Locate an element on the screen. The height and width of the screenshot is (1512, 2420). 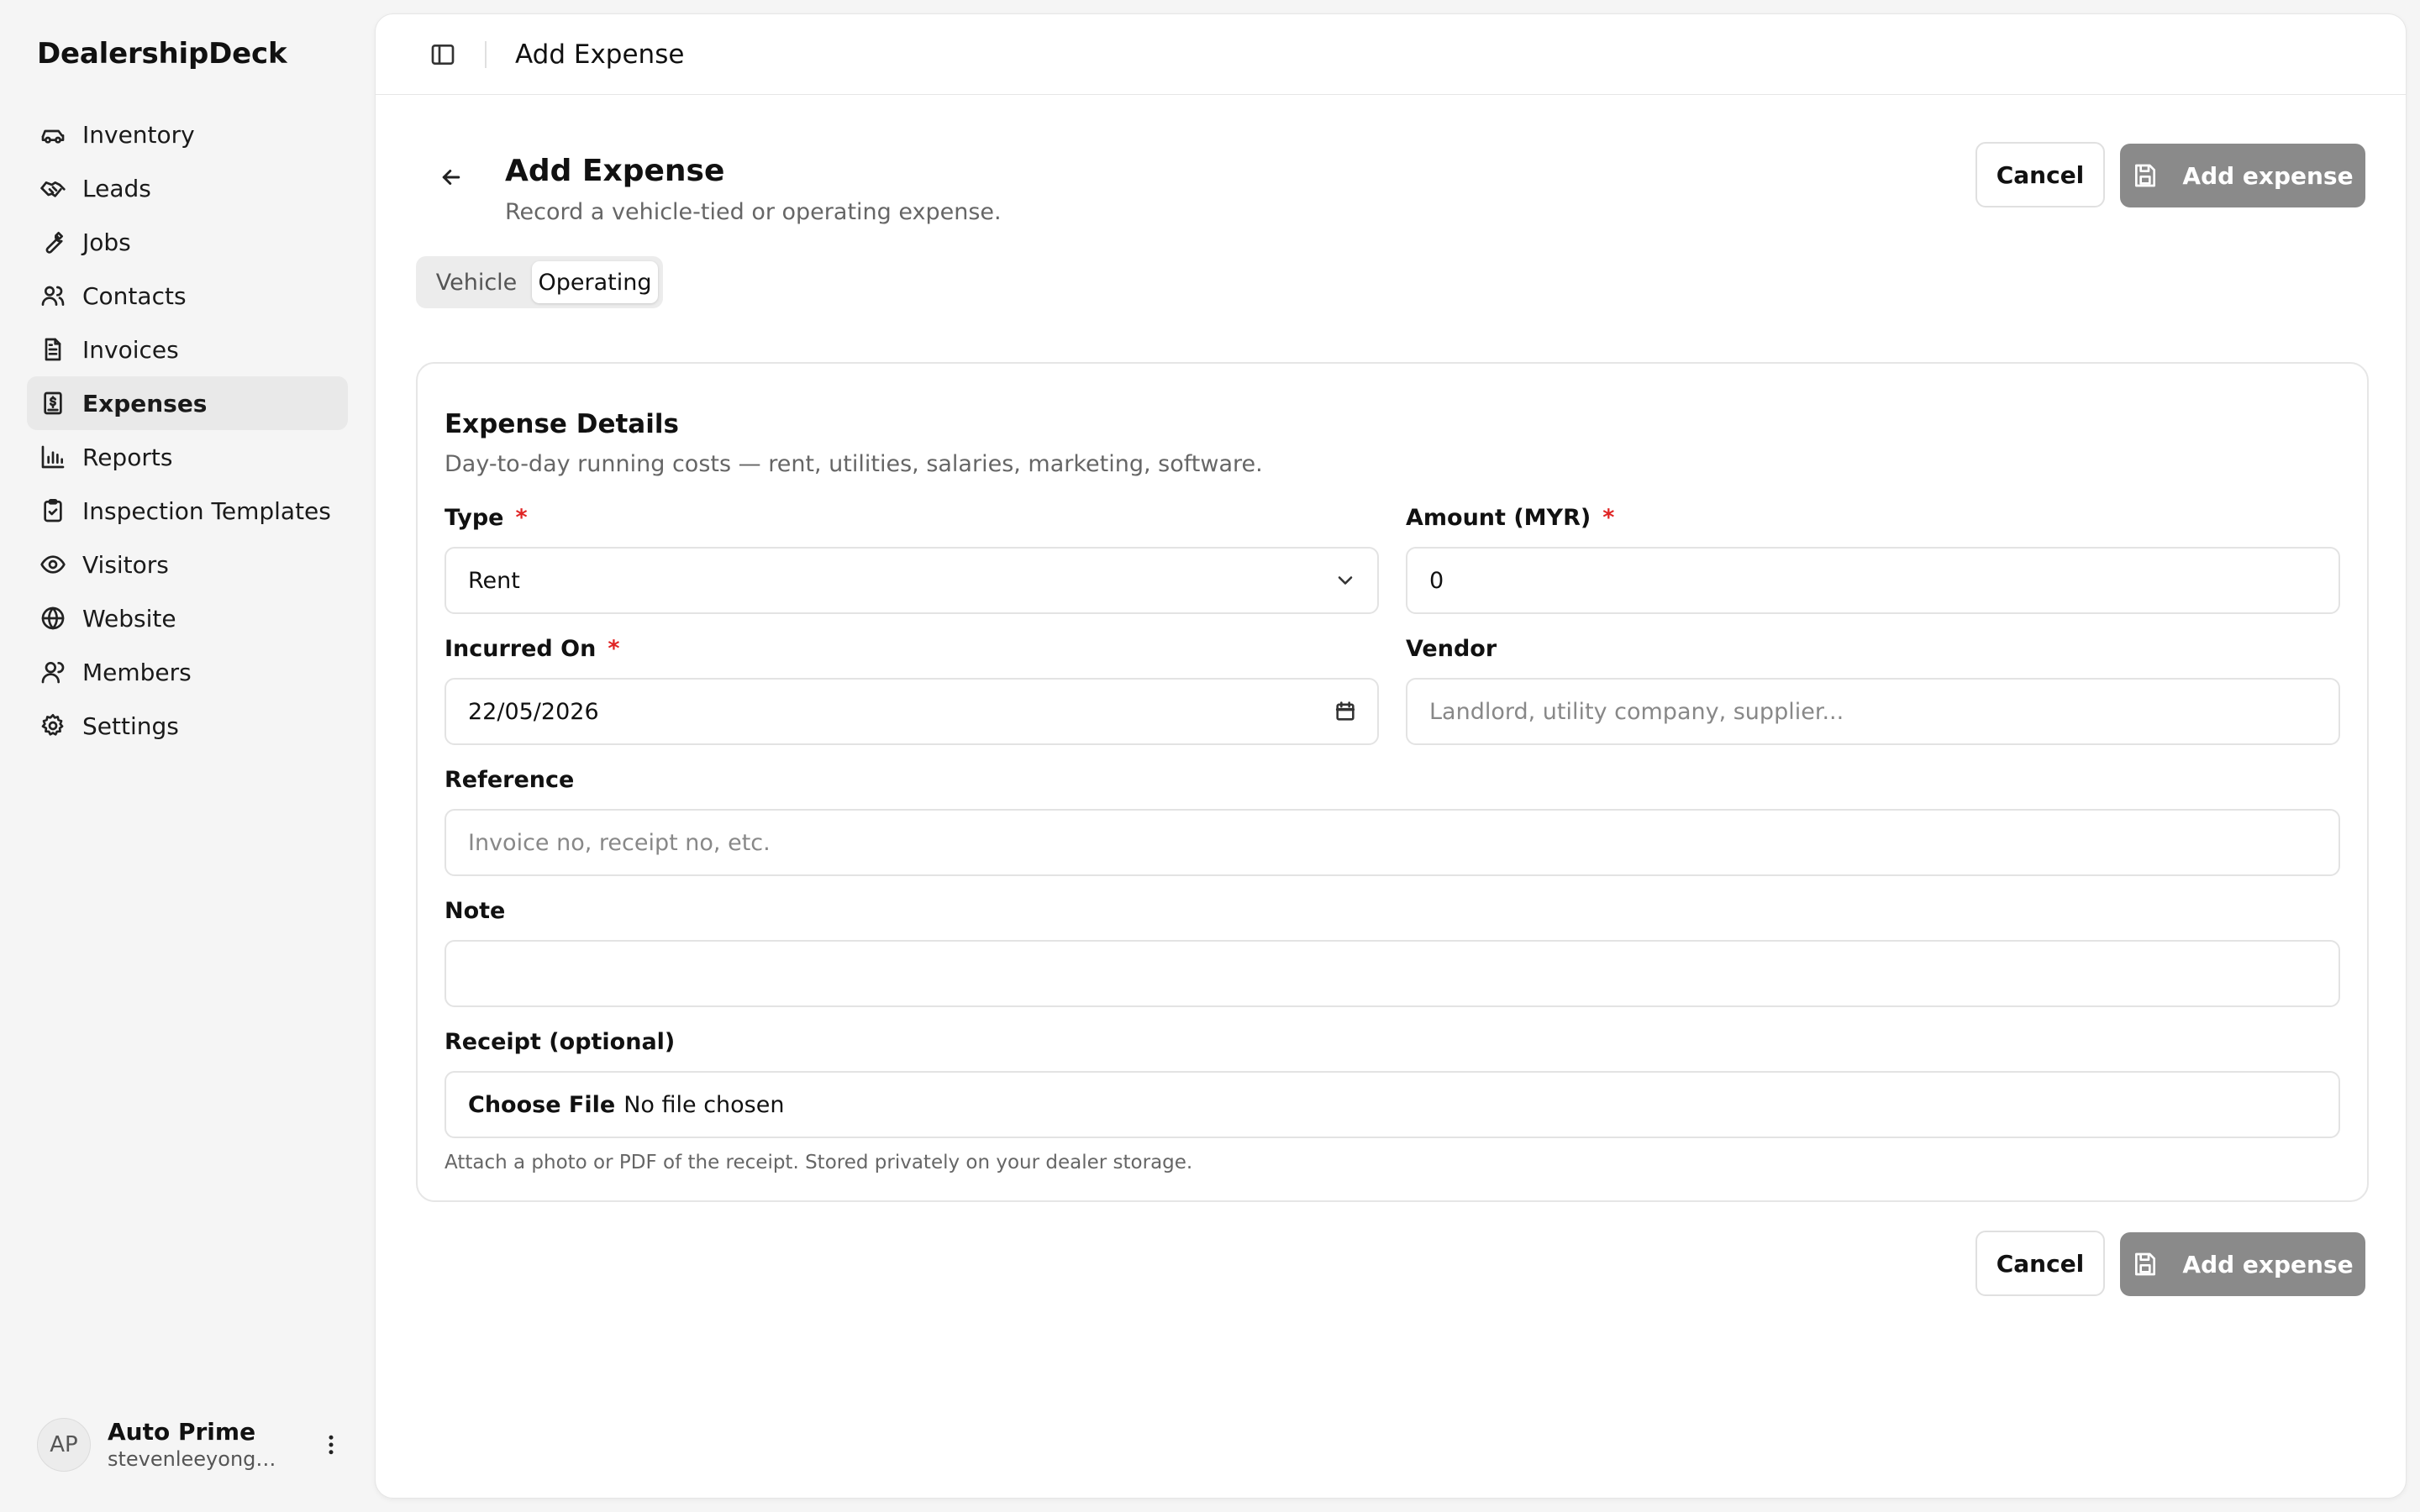
brand-logo: DealershipDeck is located at coordinates (162, 54).